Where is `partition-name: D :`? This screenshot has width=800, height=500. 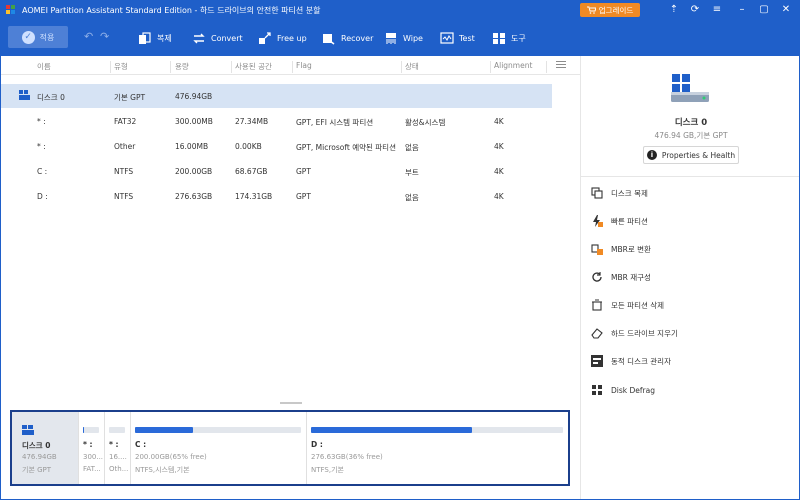
partition-name: D : is located at coordinates (317, 444).